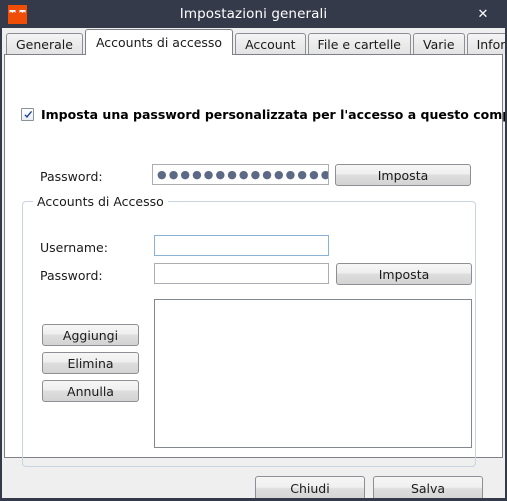 The height and width of the screenshot is (501, 507). Describe the element at coordinates (27, 114) in the screenshot. I see `custom-password-checkbox` at that location.